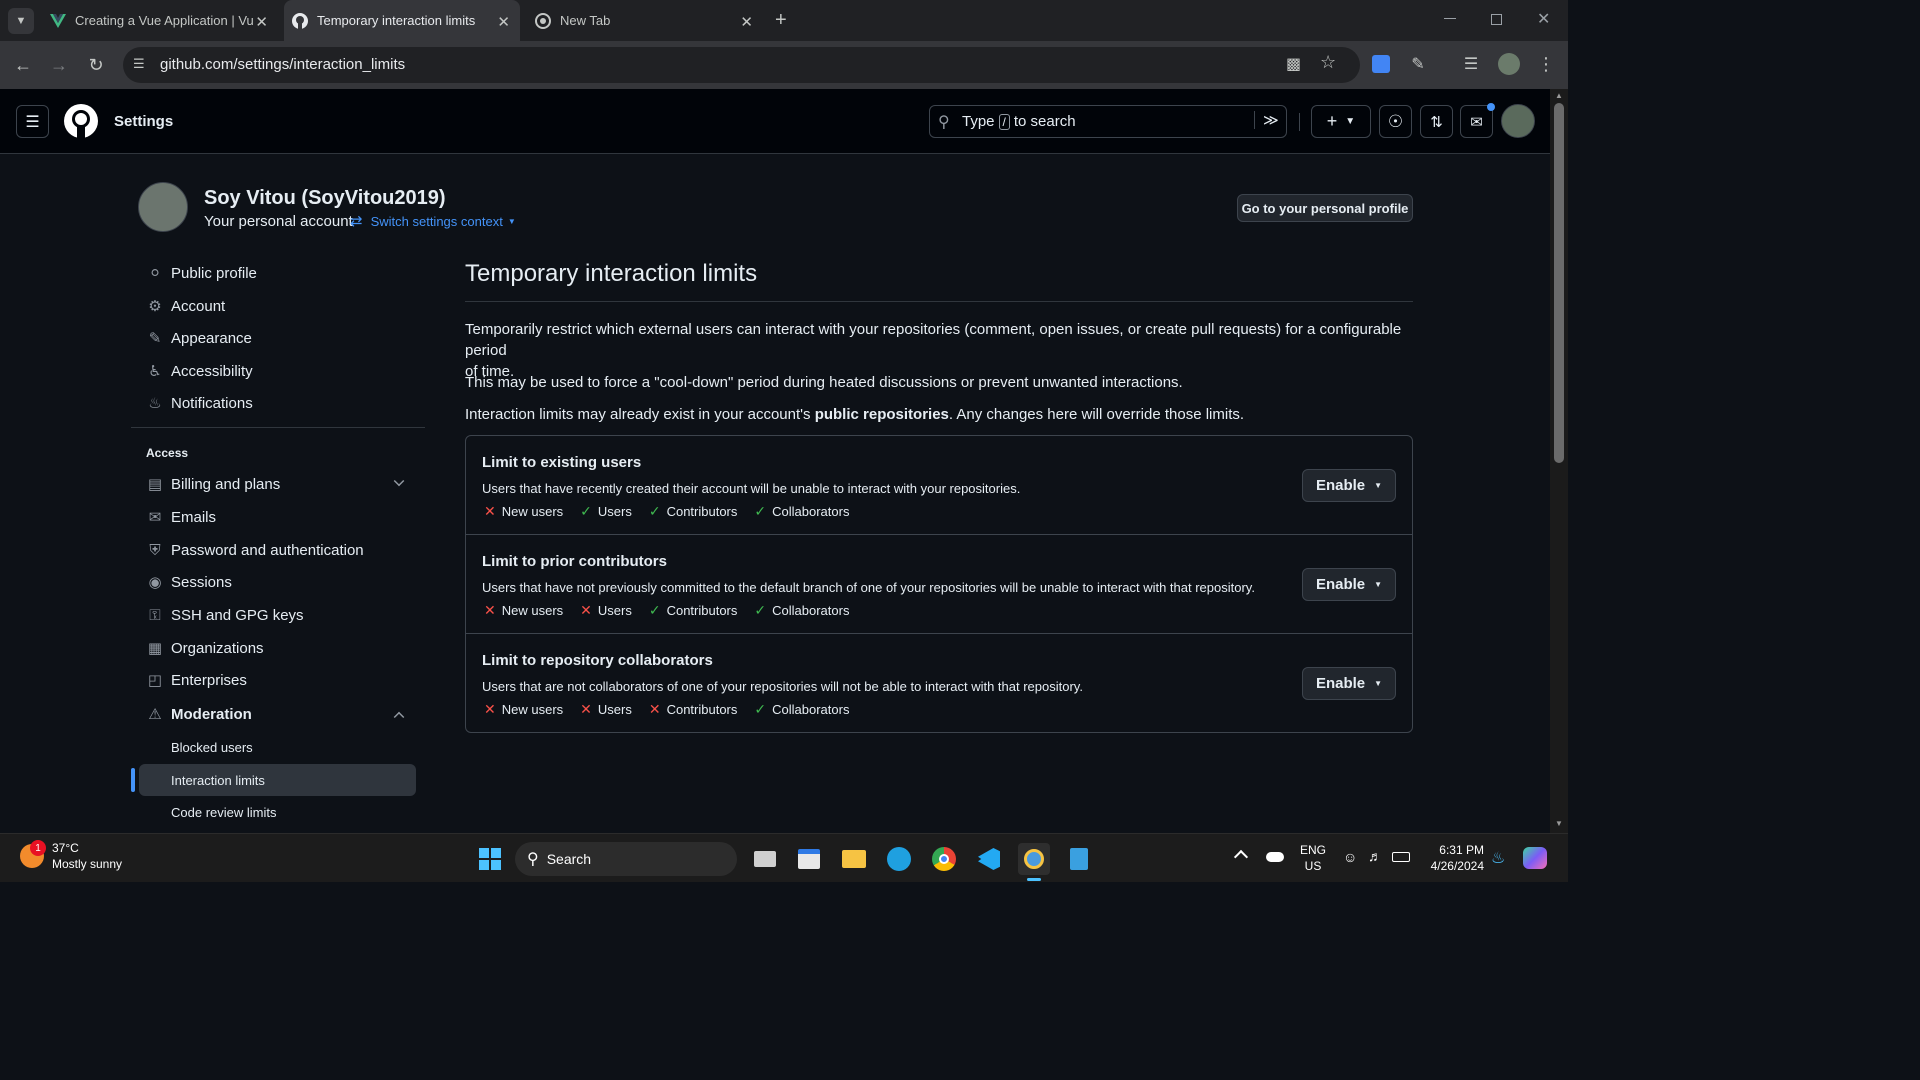  Describe the element at coordinates (1436, 121) in the screenshot. I see `pull-requests-icon: ⇅` at that location.